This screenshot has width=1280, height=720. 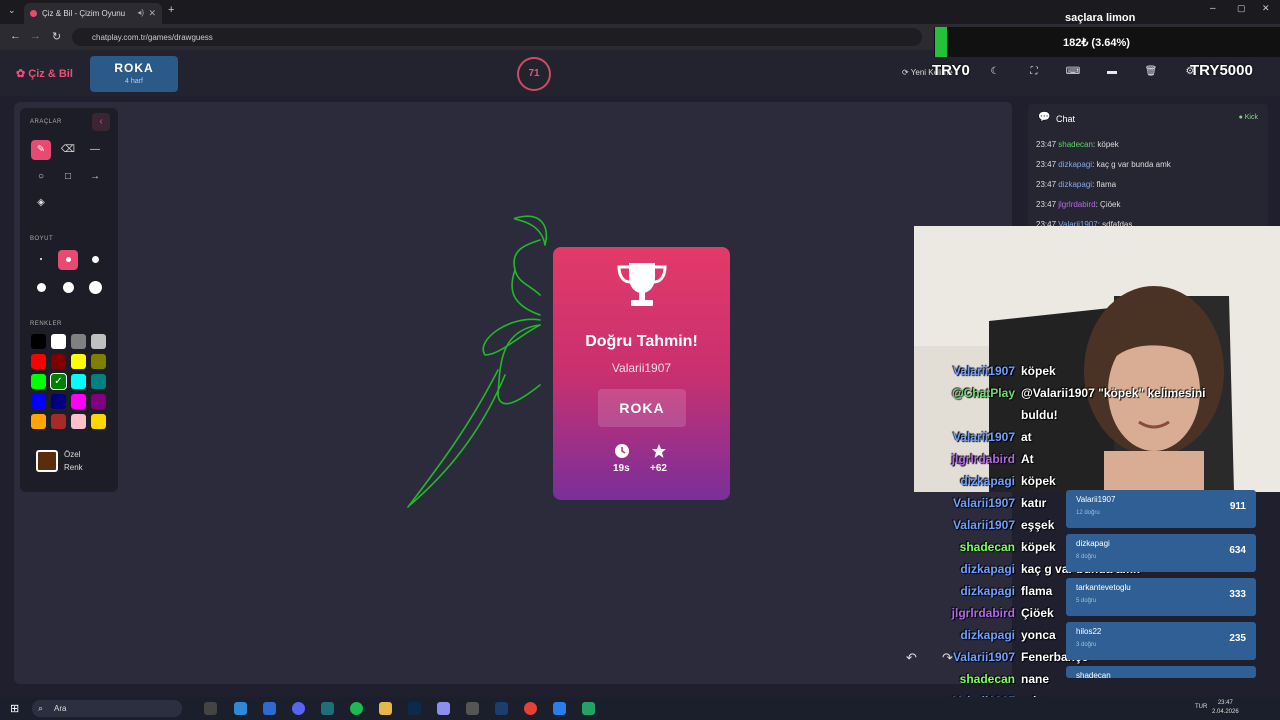 I want to click on store-icon, so click(x=269, y=708).